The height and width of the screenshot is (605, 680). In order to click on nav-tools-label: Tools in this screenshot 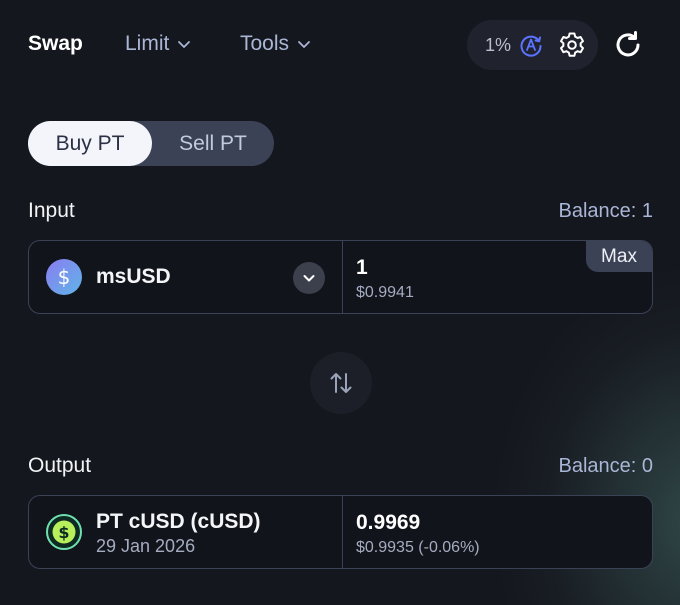, I will do `click(265, 43)`.